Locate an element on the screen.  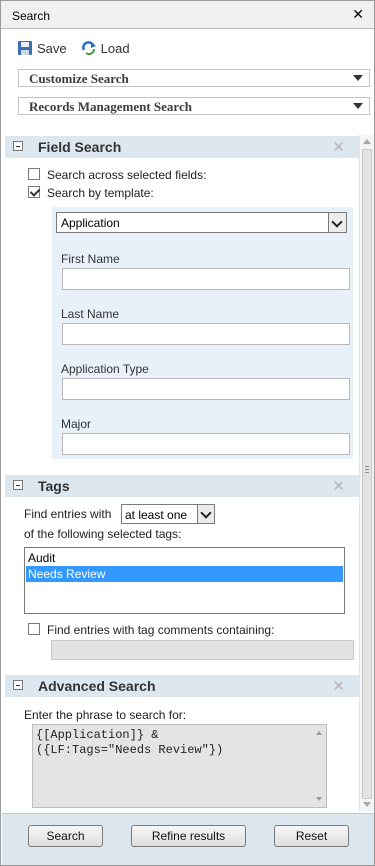
first-name-label: First Name is located at coordinates (90, 259).